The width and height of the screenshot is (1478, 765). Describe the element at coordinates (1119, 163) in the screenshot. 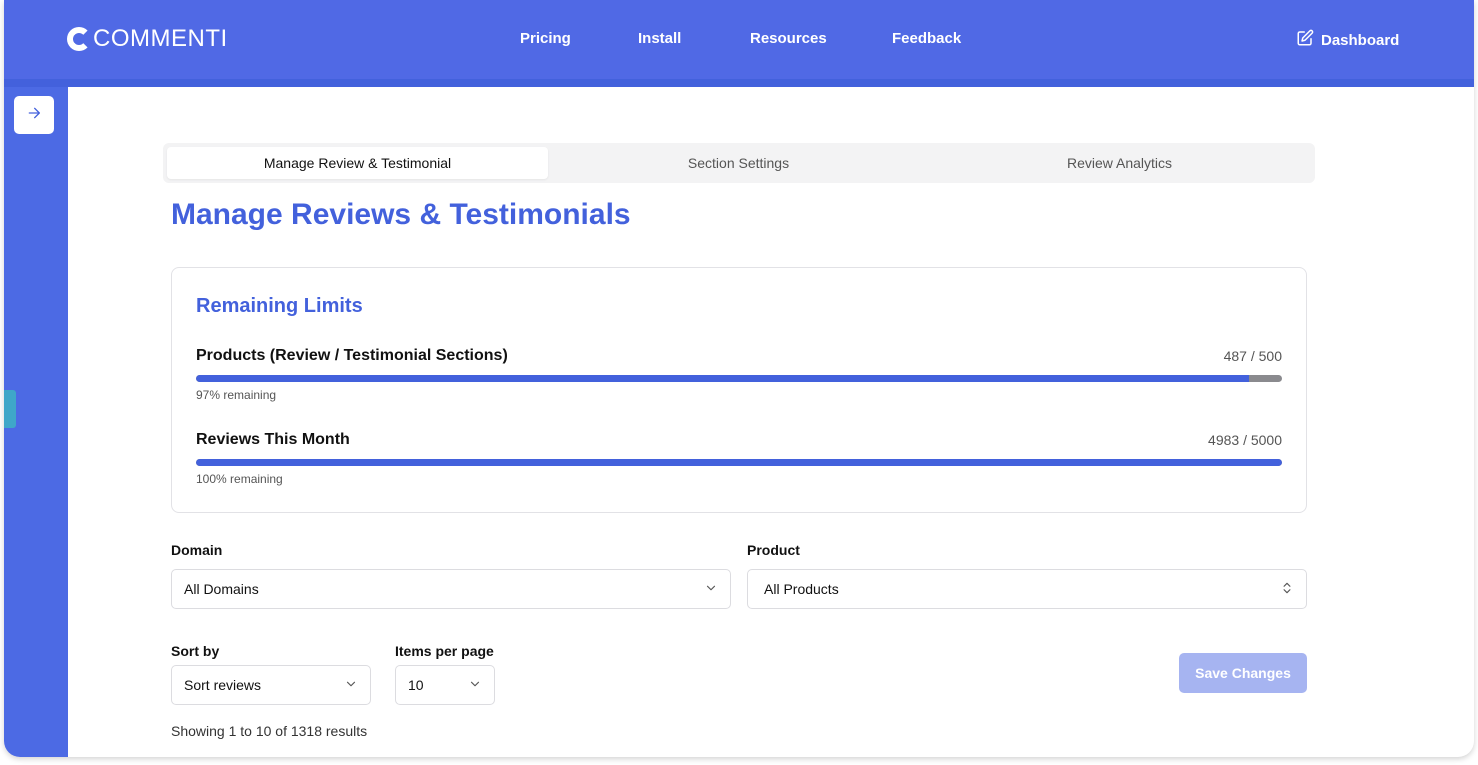

I see `tab-review-analytics: Review Analytics` at that location.